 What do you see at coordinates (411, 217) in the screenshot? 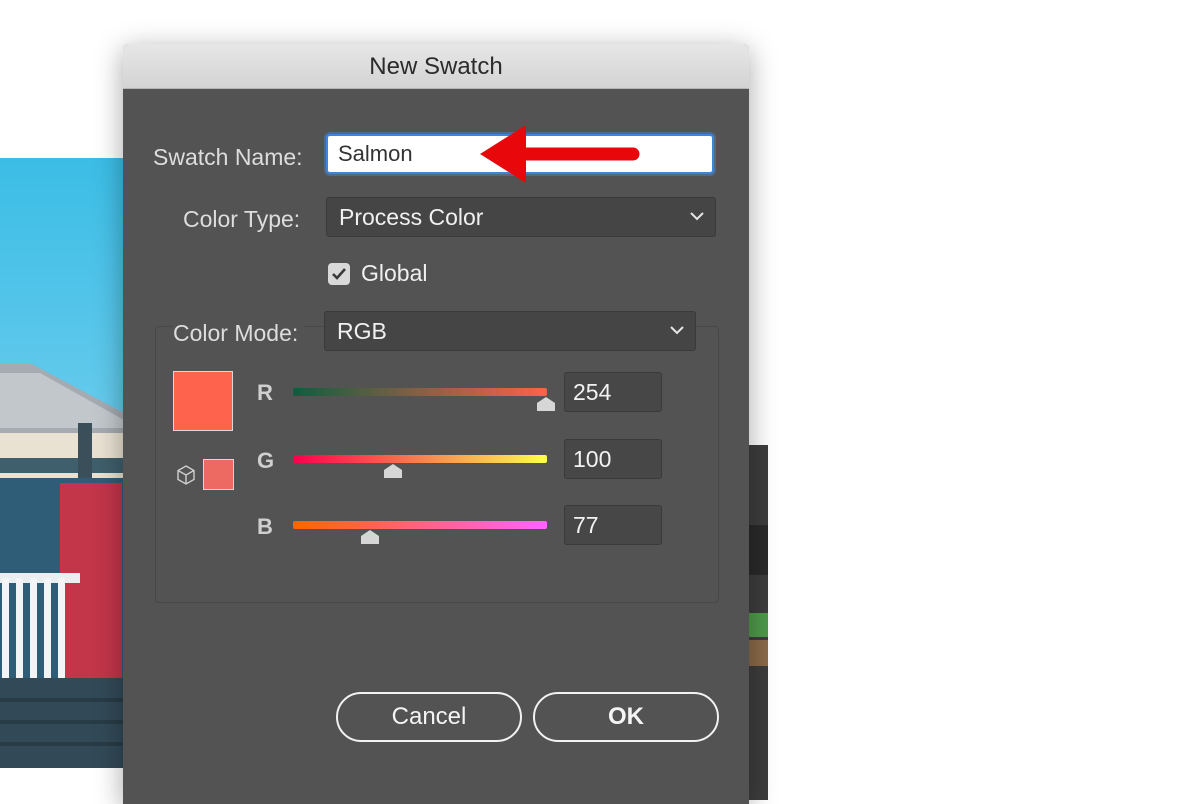
I see `color-type-value: Process Color` at bounding box center [411, 217].